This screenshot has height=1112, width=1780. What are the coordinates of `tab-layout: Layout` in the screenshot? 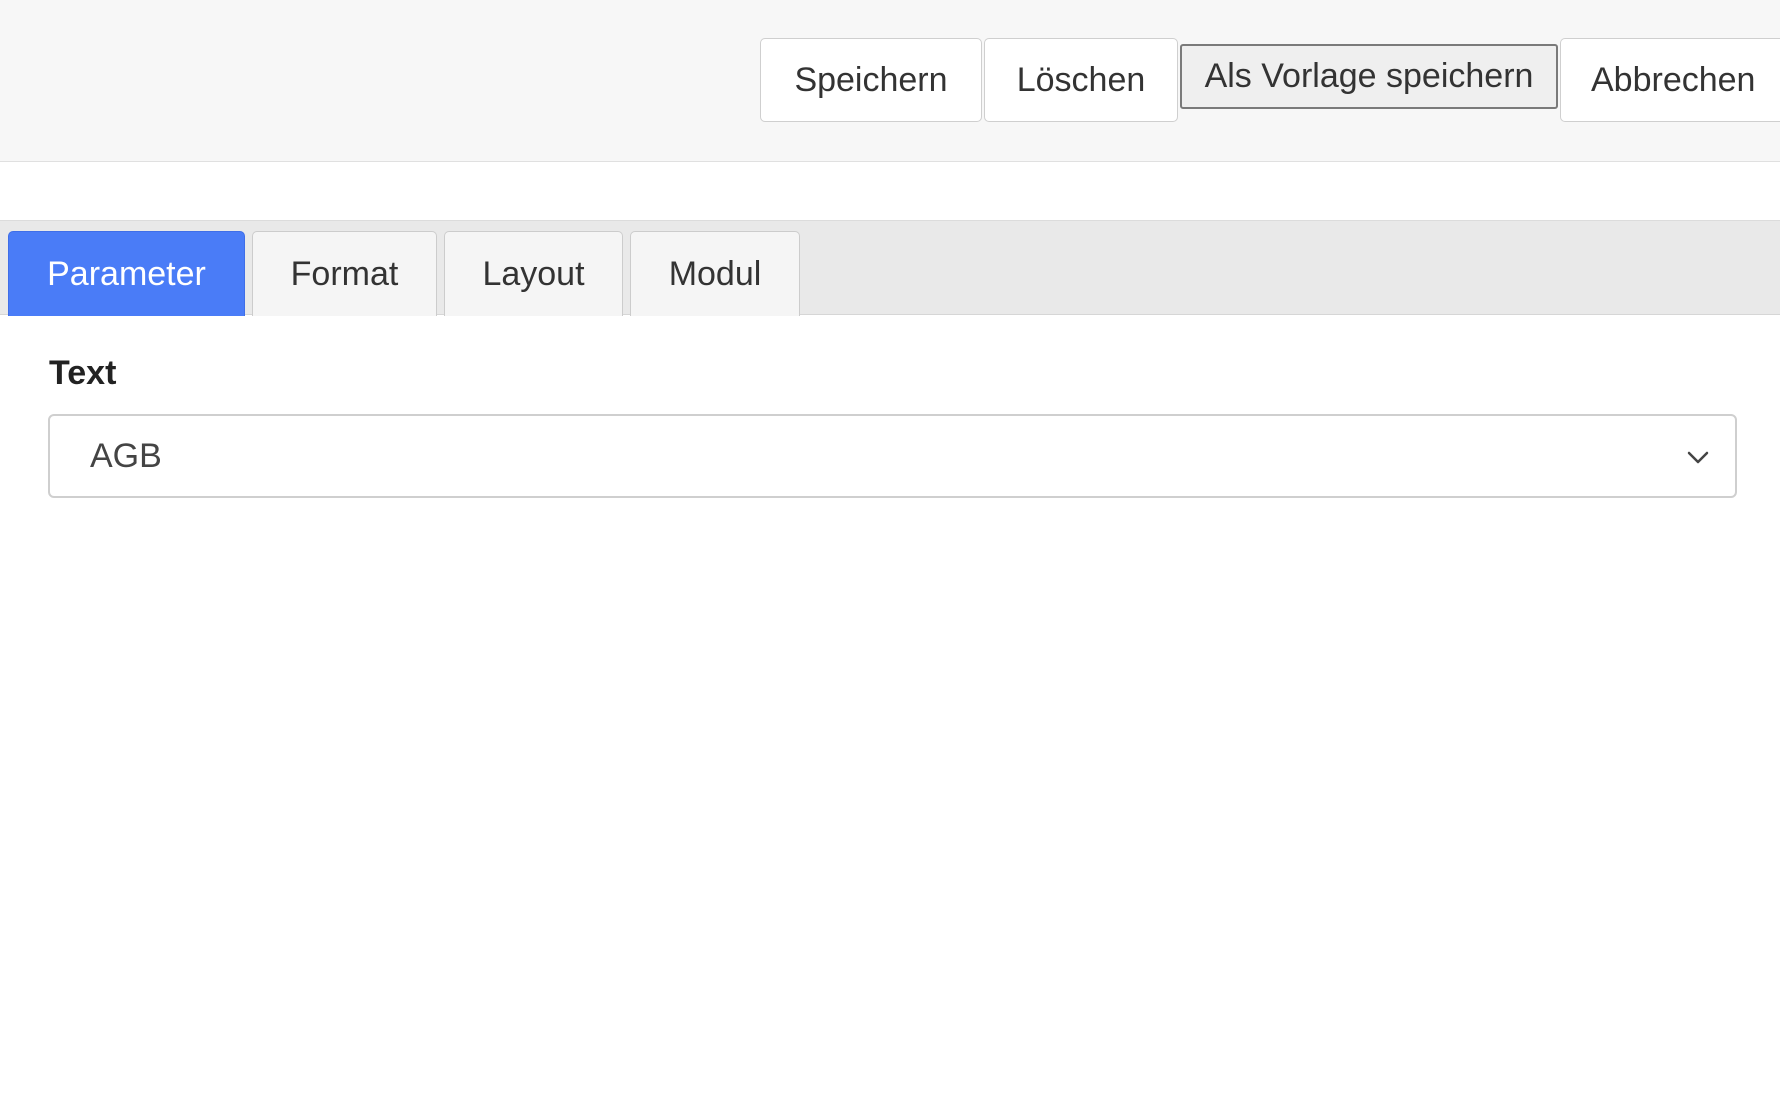 It's located at (533, 273).